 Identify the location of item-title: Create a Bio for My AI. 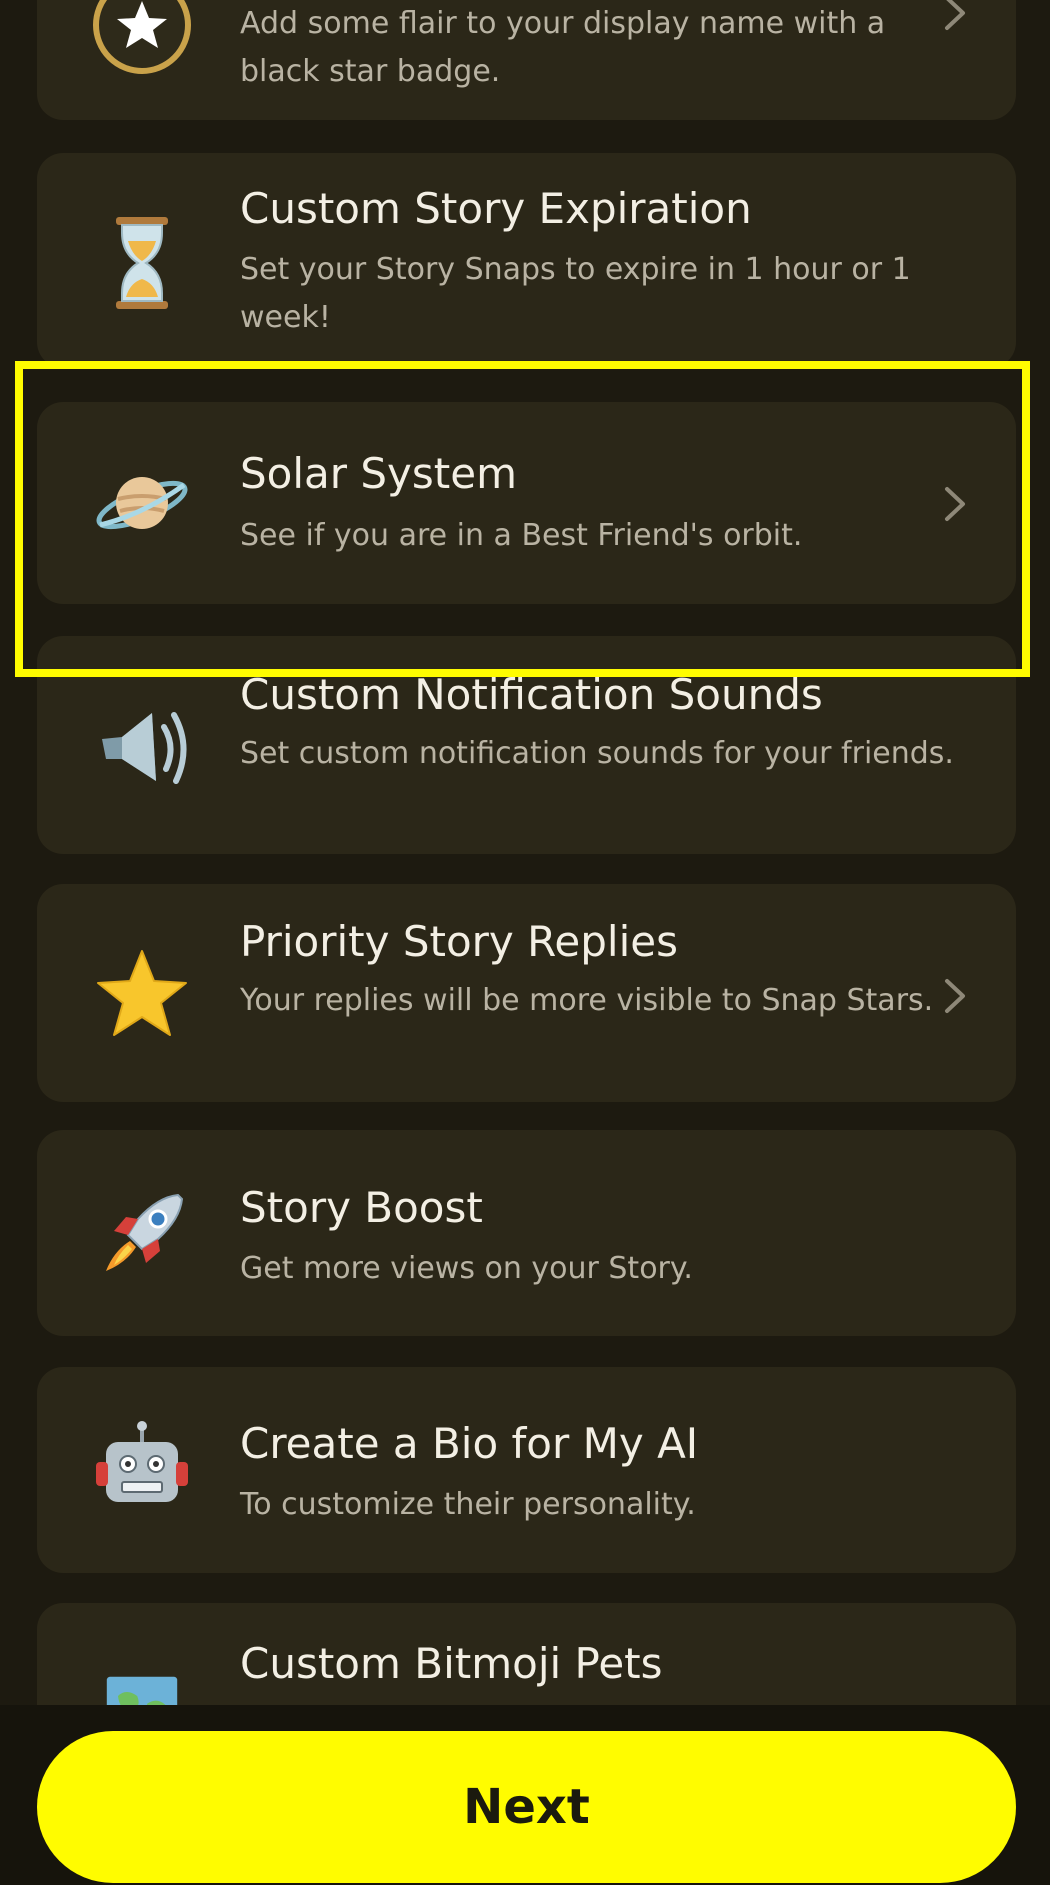
(469, 1443).